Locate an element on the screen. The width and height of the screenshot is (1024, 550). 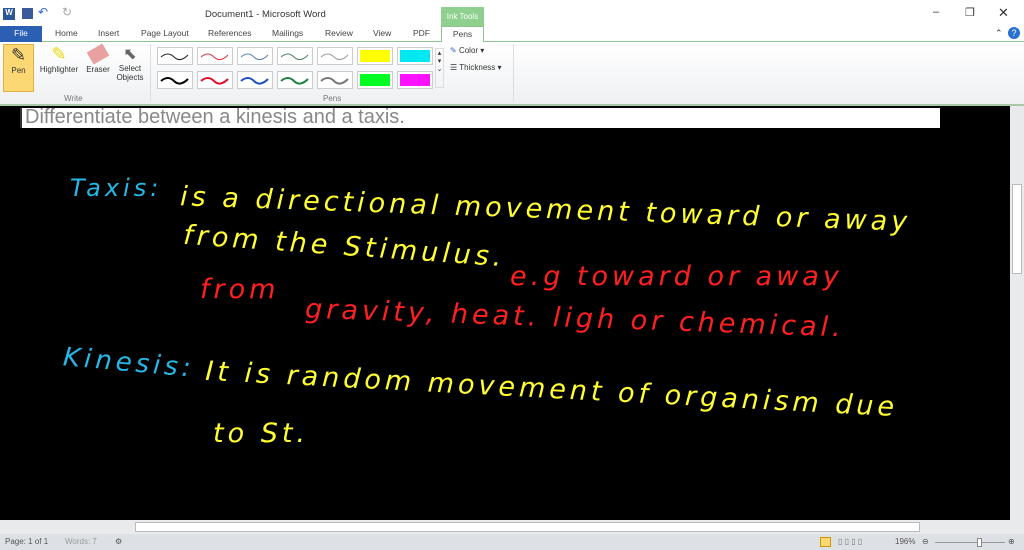
tab-references: References is located at coordinates (229, 34).